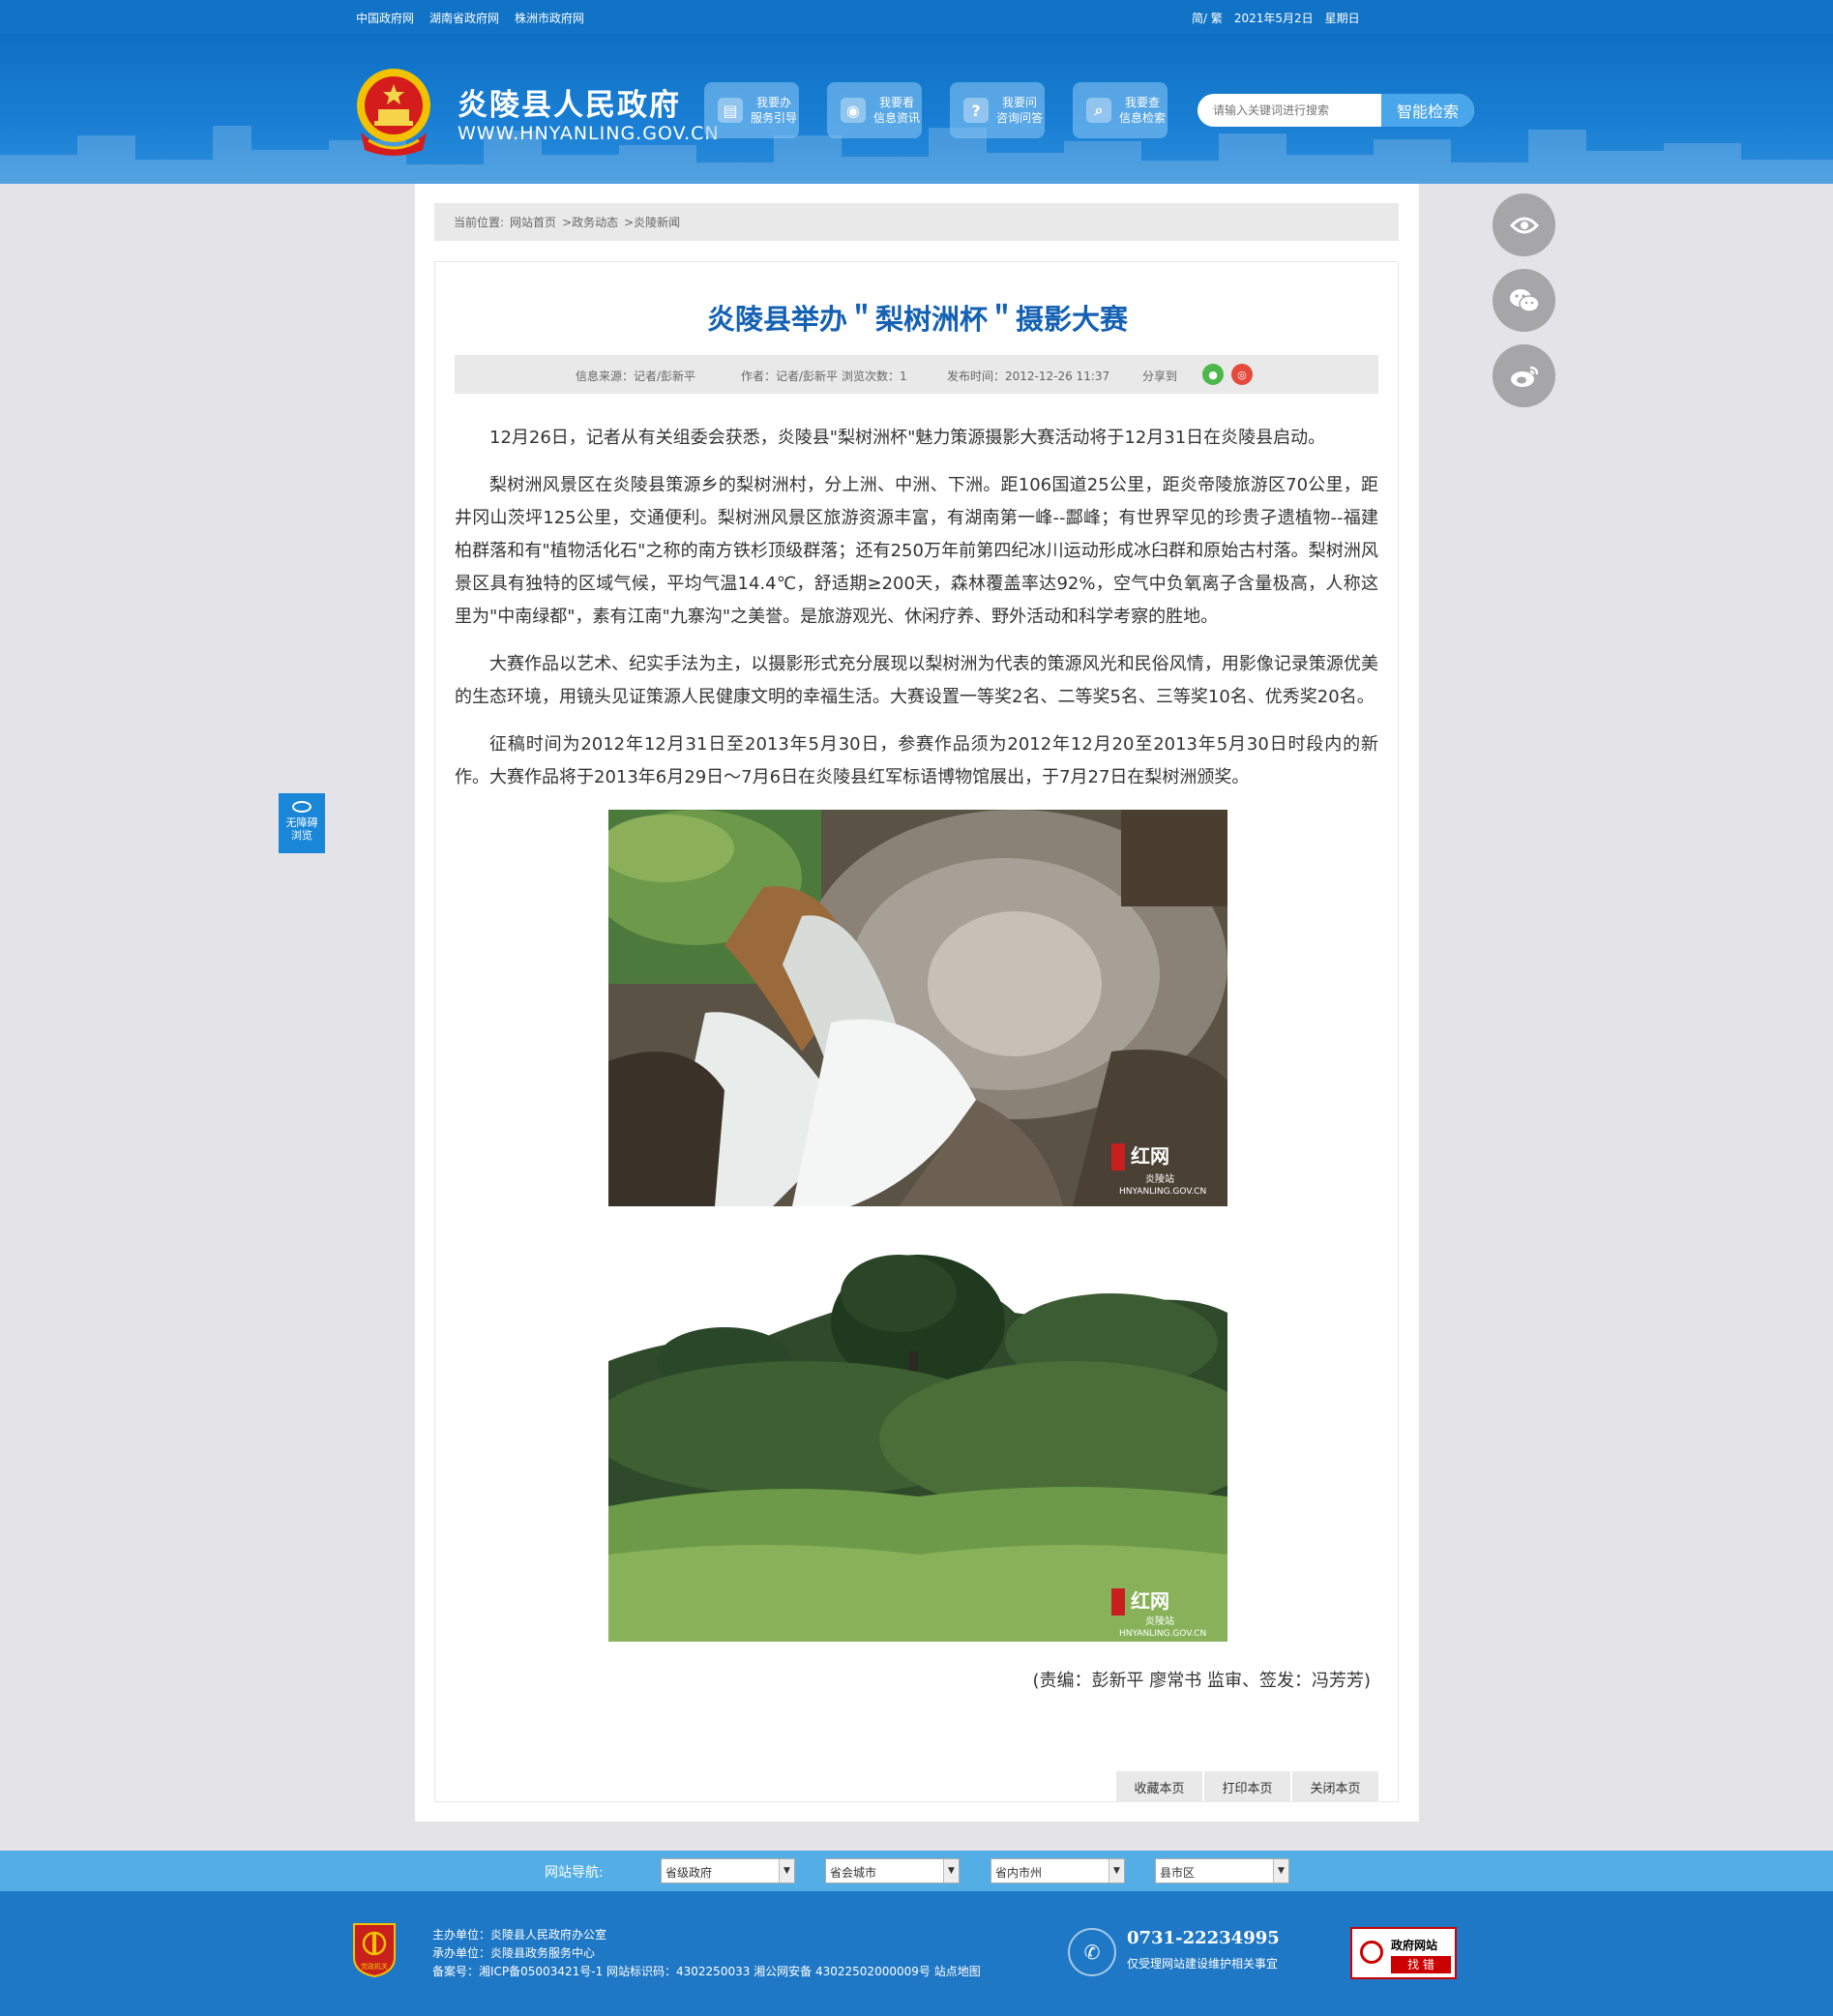  Describe the element at coordinates (393, 113) in the screenshot. I see `national-emblem-icon` at that location.